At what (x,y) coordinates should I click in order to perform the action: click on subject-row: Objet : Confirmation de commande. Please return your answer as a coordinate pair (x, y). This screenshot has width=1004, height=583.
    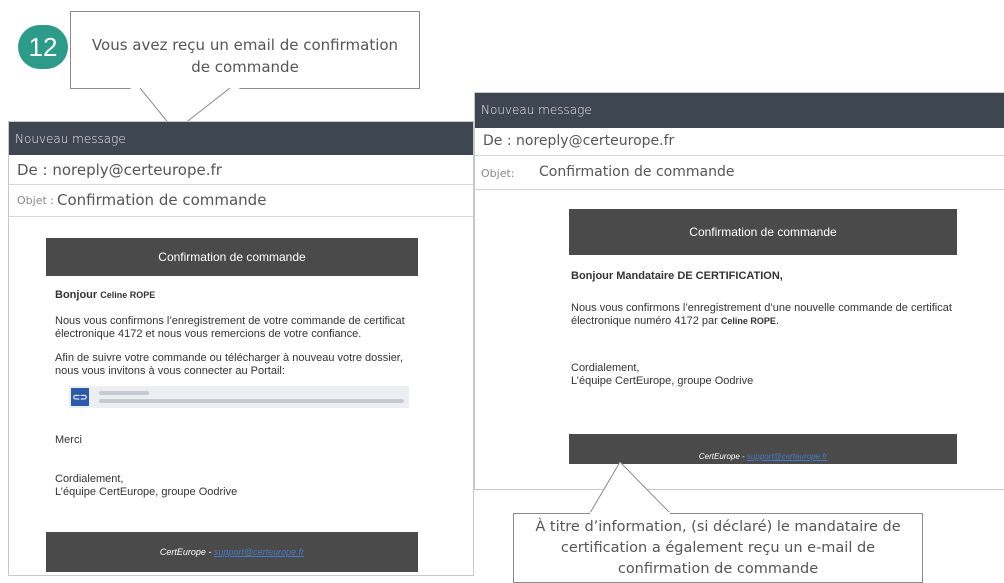
    Looking at the image, I should click on (241, 201).